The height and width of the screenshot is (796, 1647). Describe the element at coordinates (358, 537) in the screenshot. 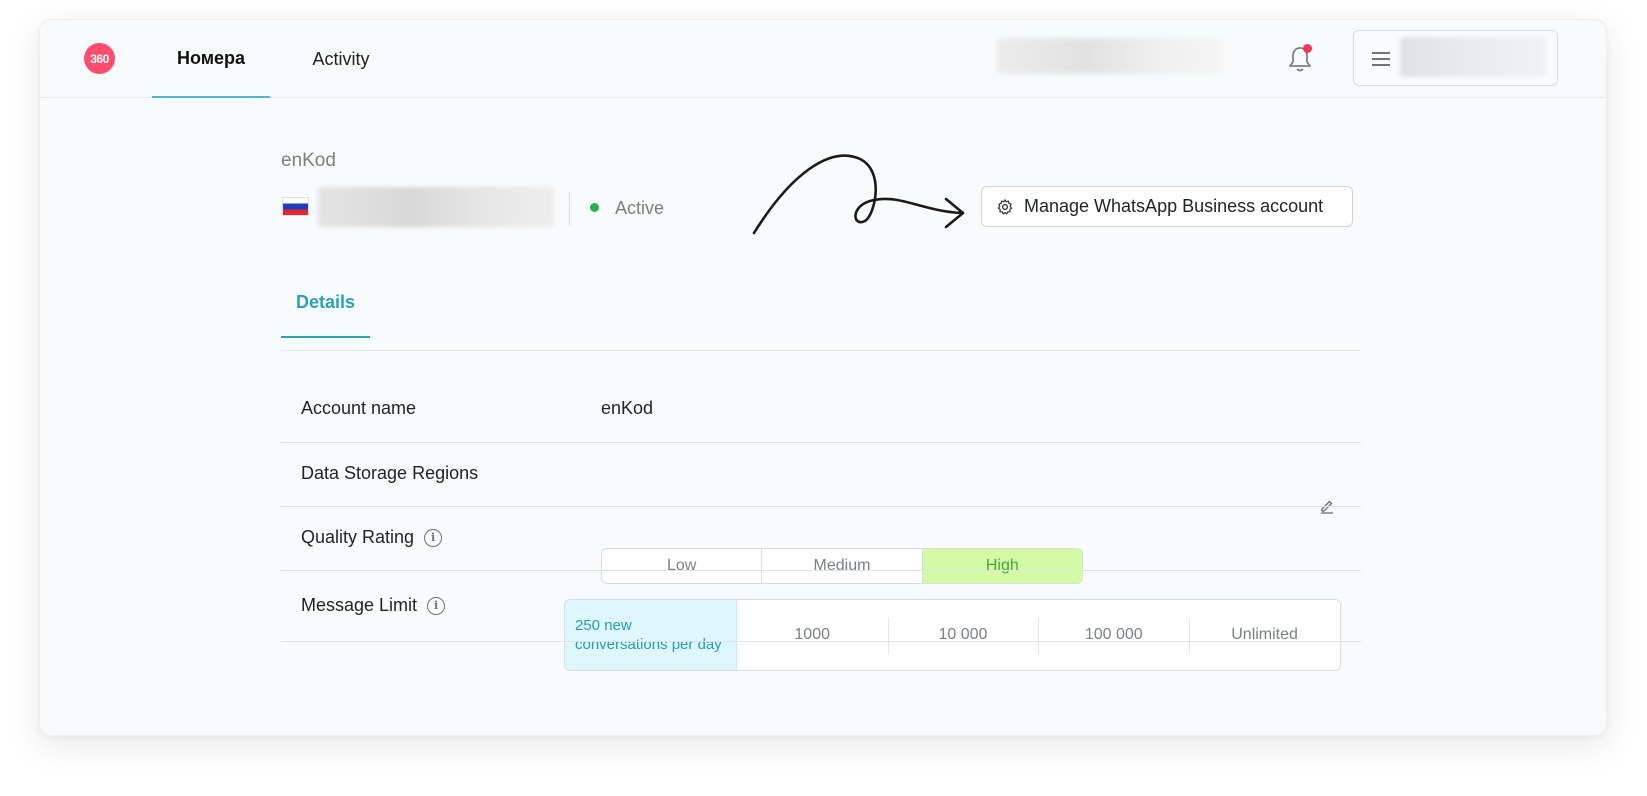

I see `quality-rating-label-text: Quality Rating` at that location.